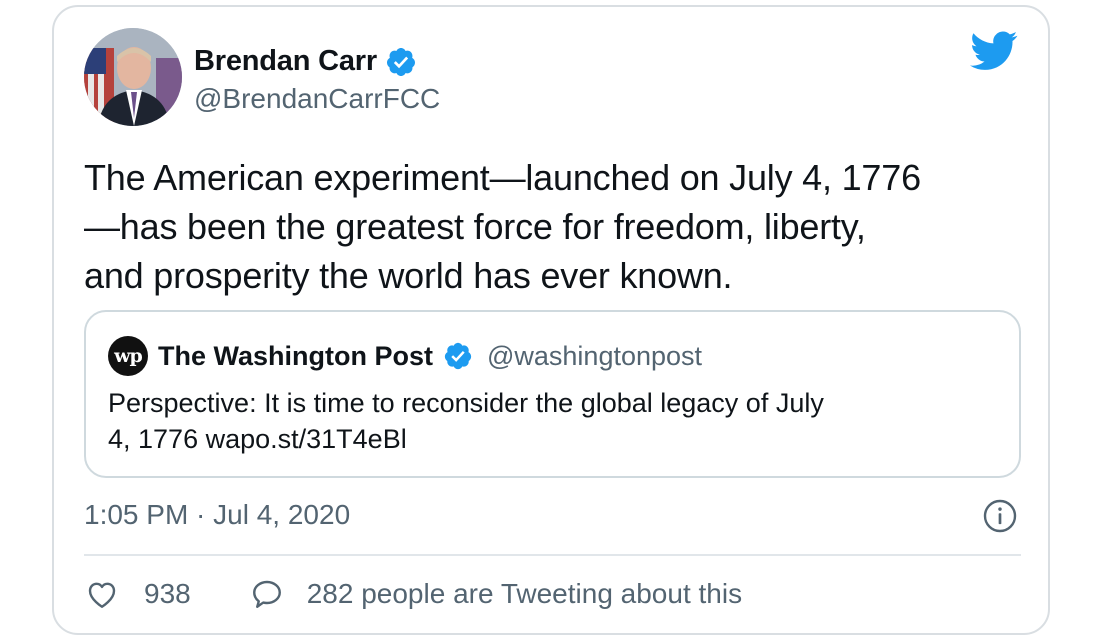 The width and height of the screenshot is (1100, 643). I want to click on reply-conversation-button: 282 people are Tweeting about this, so click(495, 594).